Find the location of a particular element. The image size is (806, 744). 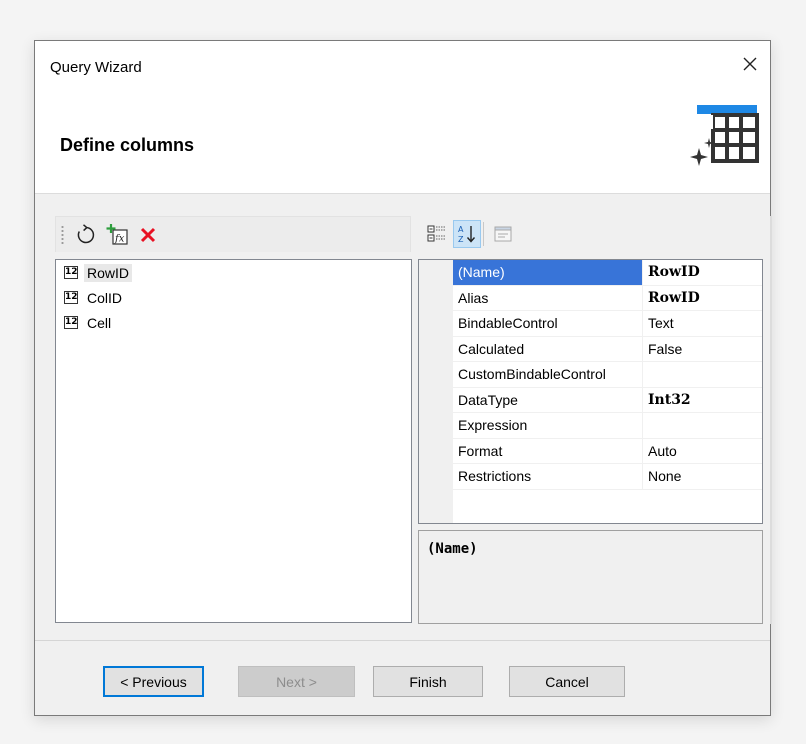

property-pages-icon is located at coordinates (503, 234).